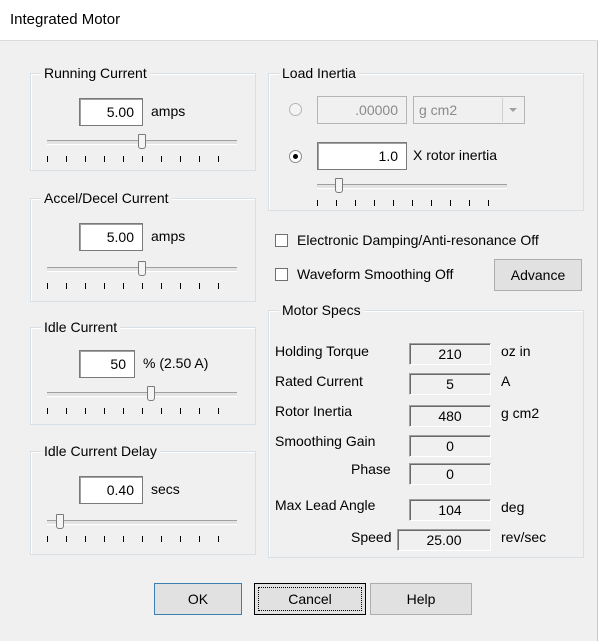 Image resolution: width=598 pixels, height=641 pixels. I want to click on holding-torque-value: 210, so click(450, 354).